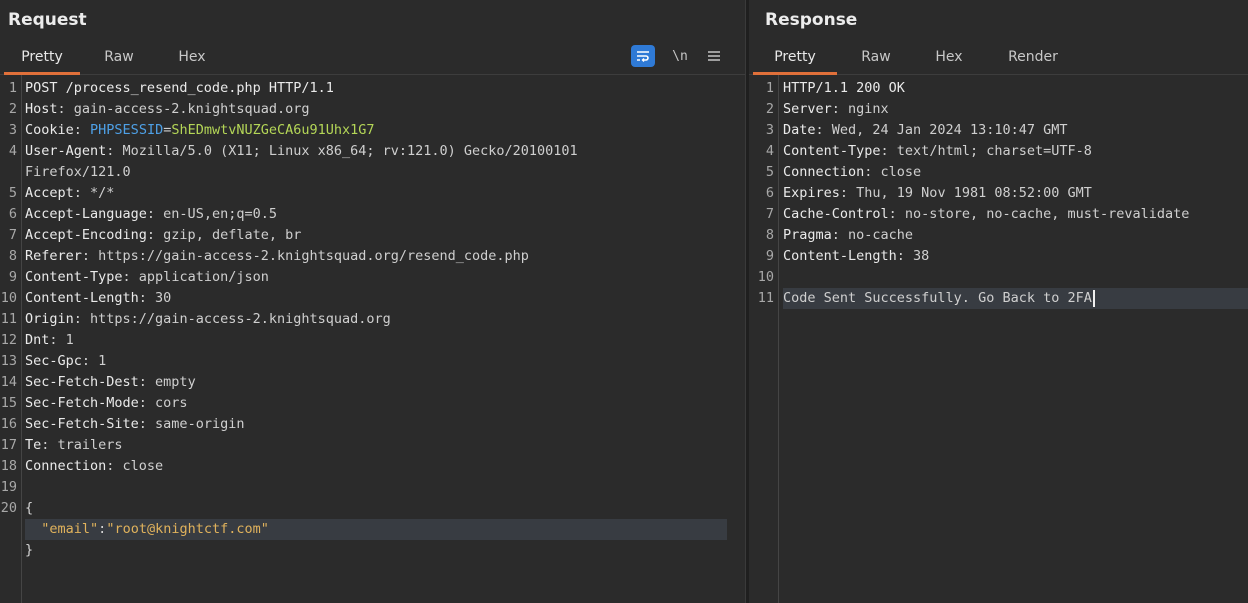 This screenshot has height=603, width=1248. I want to click on header-line: Content-Length: 38, so click(1015, 256).